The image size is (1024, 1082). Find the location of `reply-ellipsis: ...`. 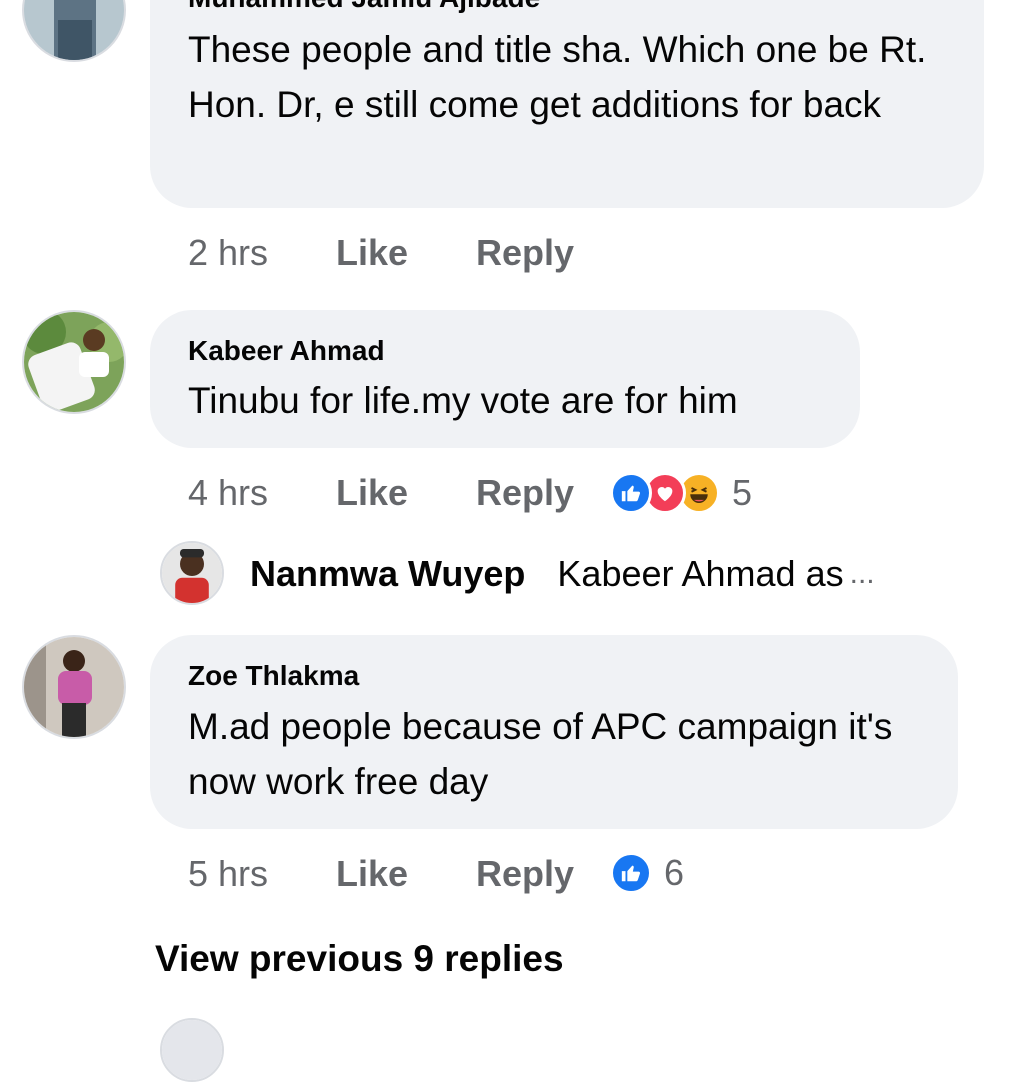

reply-ellipsis: ... is located at coordinates (862, 573).